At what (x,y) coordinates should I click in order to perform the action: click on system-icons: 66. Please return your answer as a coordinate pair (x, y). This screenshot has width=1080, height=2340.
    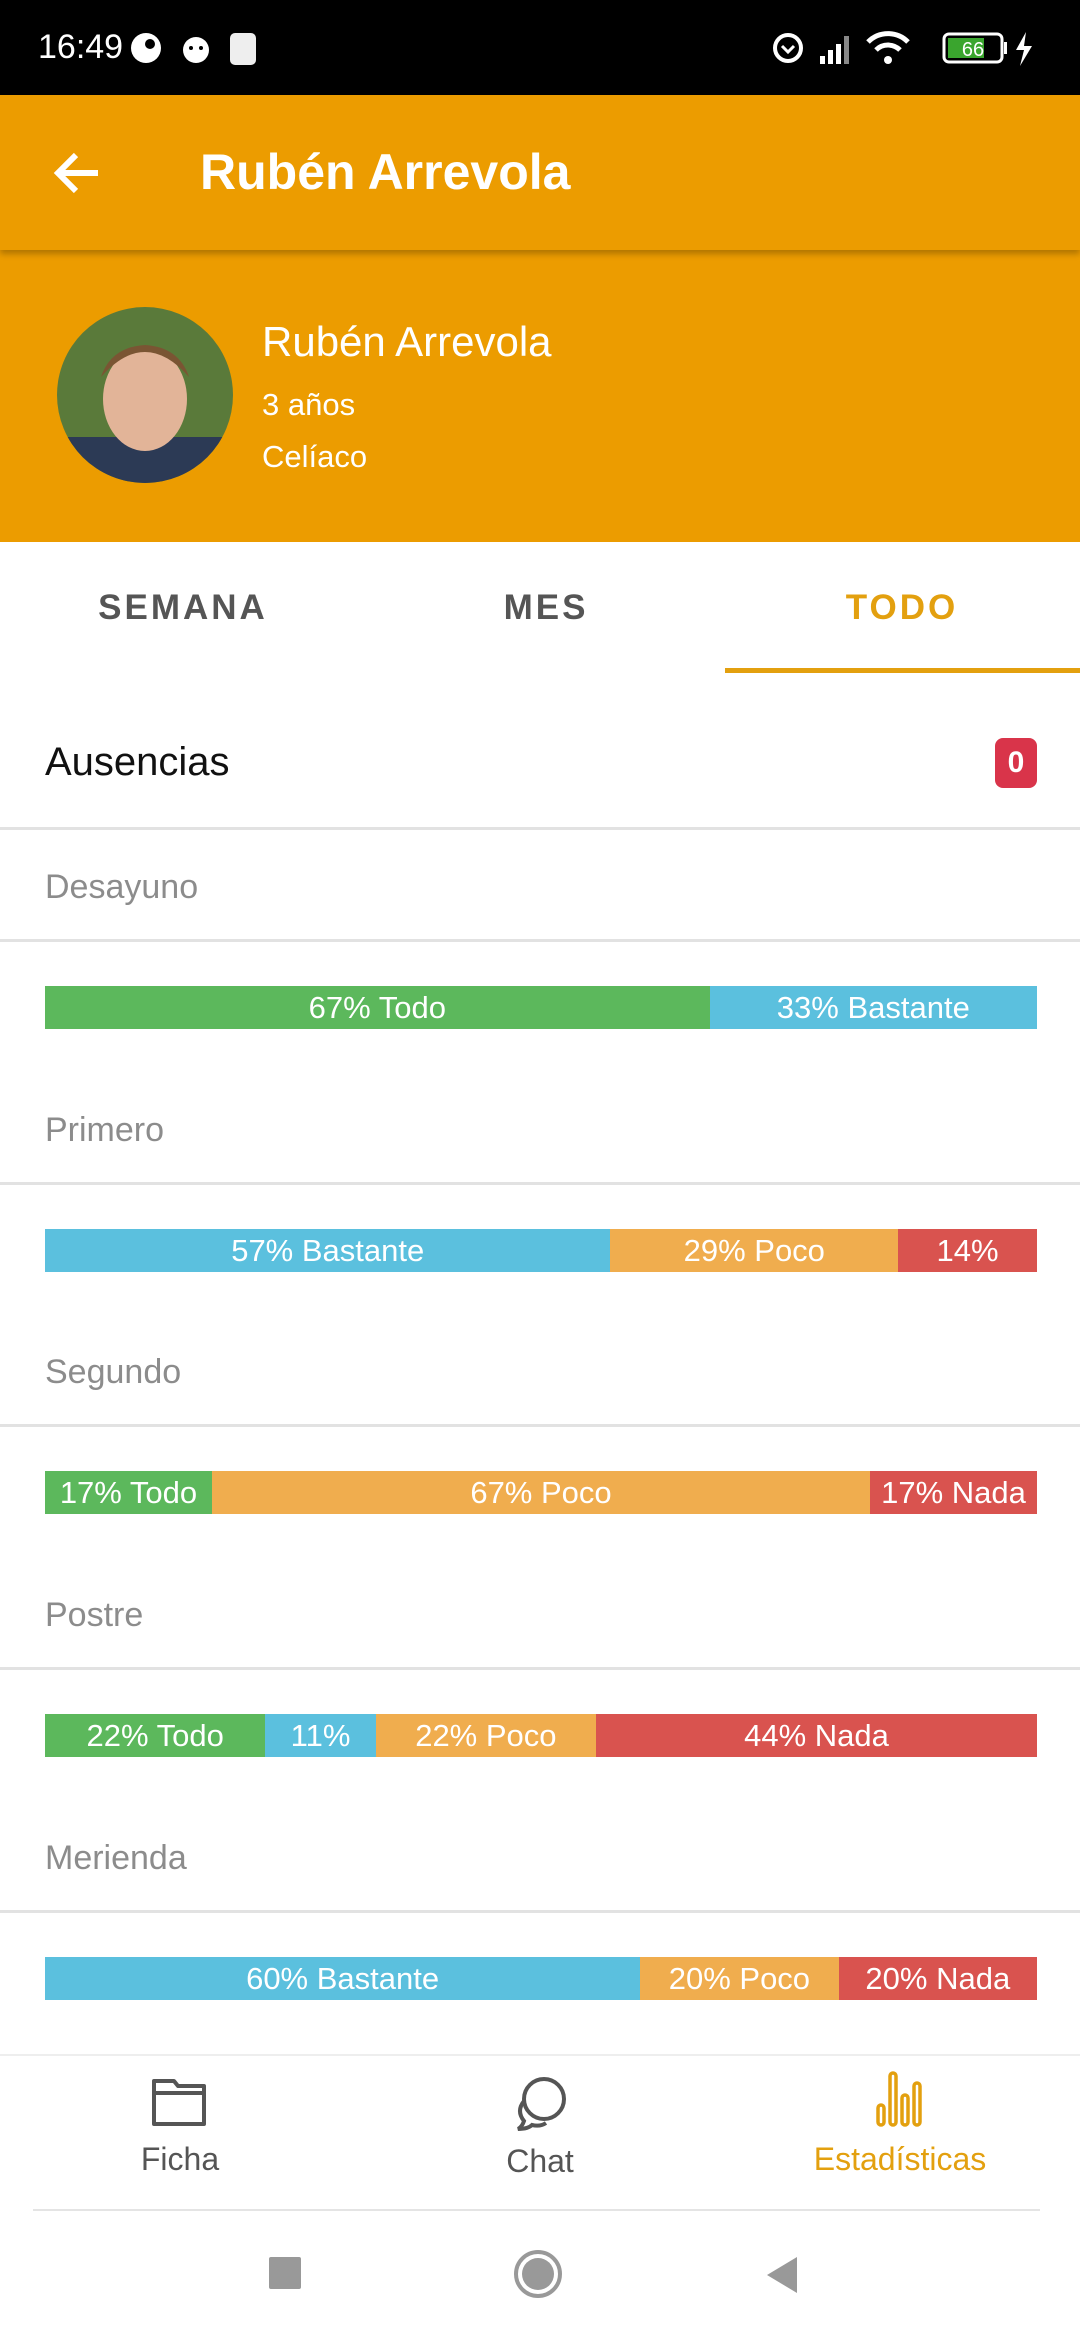
    Looking at the image, I should click on (902, 48).